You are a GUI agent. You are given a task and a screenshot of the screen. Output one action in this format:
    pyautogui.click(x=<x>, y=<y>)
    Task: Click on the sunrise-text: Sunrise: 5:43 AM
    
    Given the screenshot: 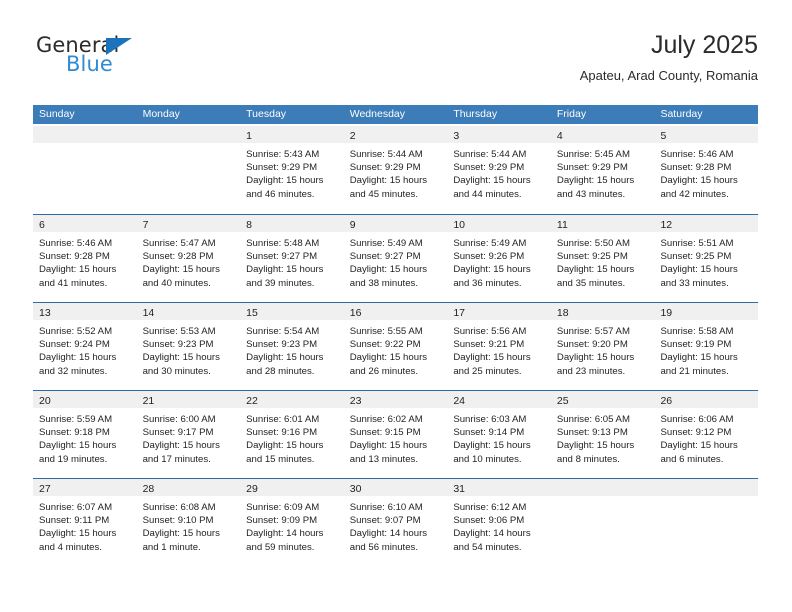 What is the action you would take?
    pyautogui.click(x=283, y=154)
    